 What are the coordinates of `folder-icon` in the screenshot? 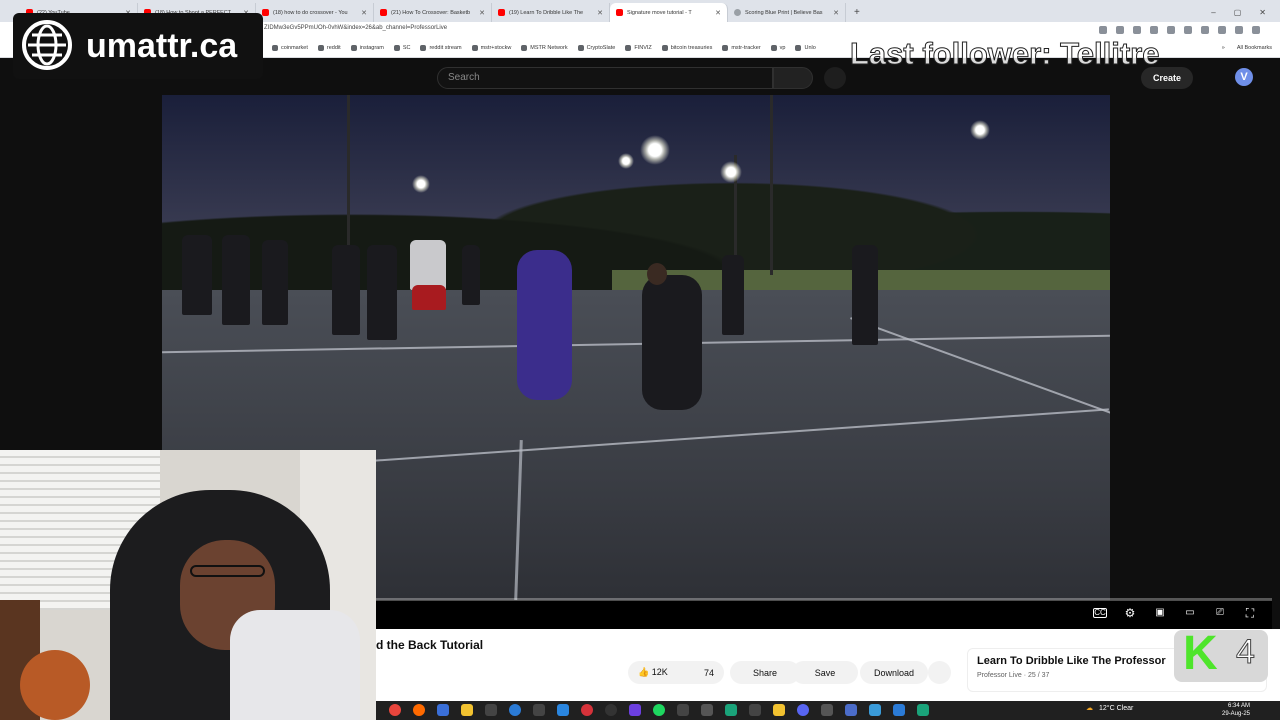 It's located at (664, 48).